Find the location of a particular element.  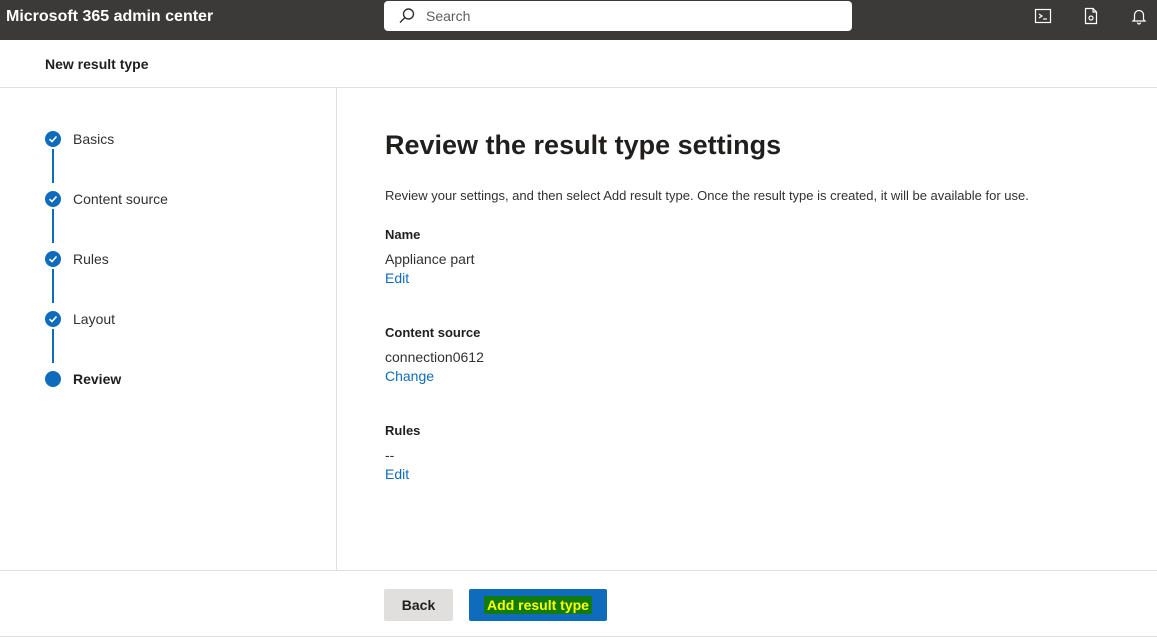

search-input is located at coordinates (626, 16).